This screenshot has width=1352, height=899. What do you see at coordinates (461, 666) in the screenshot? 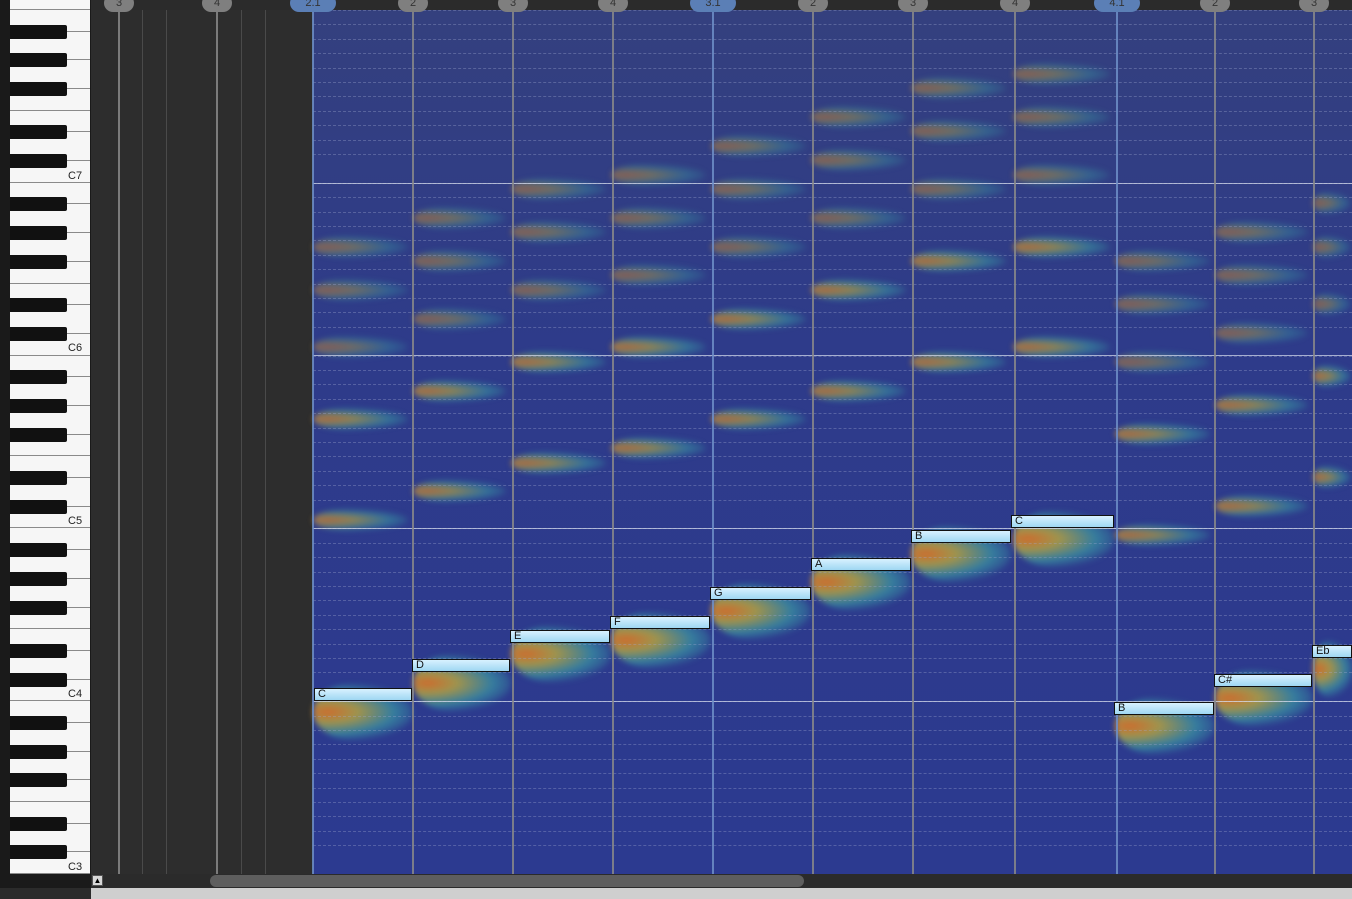
I see `note-block: D` at bounding box center [461, 666].